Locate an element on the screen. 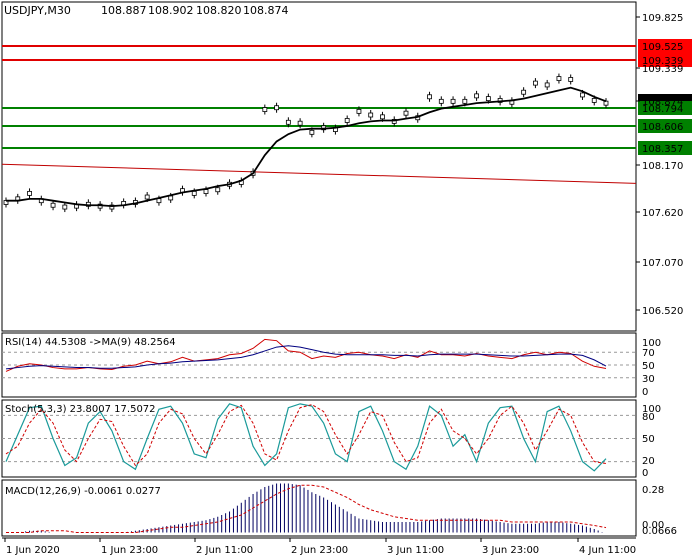 The height and width of the screenshot is (560, 700). x-tick-label: 3 Jun 11:00 is located at coordinates (415, 550).